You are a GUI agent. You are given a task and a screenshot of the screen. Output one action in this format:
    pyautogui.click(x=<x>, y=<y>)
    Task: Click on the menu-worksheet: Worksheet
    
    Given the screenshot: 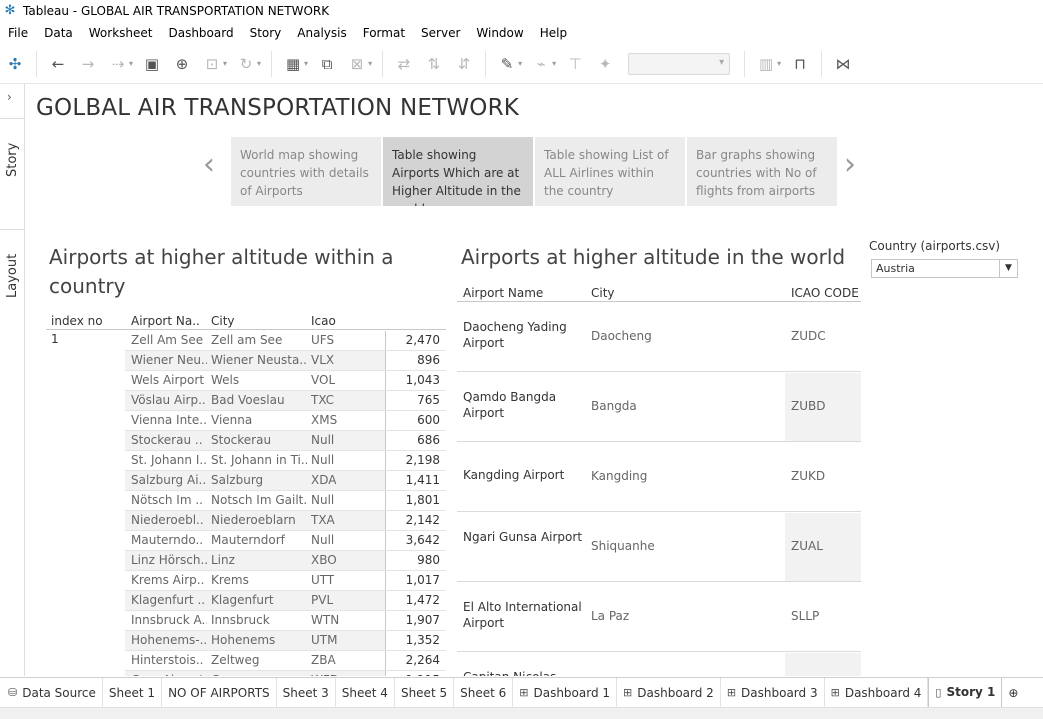 What is the action you would take?
    pyautogui.click(x=121, y=33)
    